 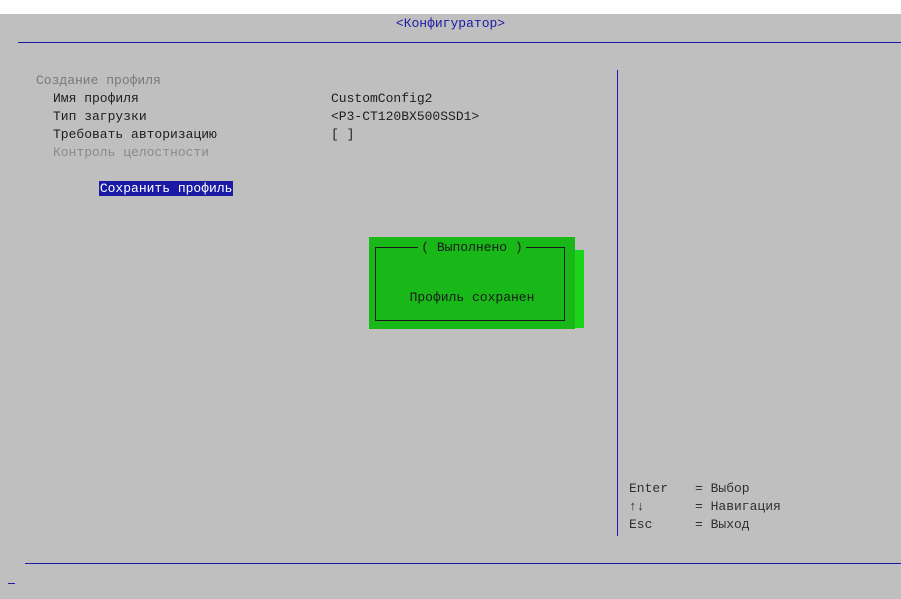 What do you see at coordinates (143, 179) in the screenshot?
I see `menu-item-save-profile: Сохранить профиль` at bounding box center [143, 179].